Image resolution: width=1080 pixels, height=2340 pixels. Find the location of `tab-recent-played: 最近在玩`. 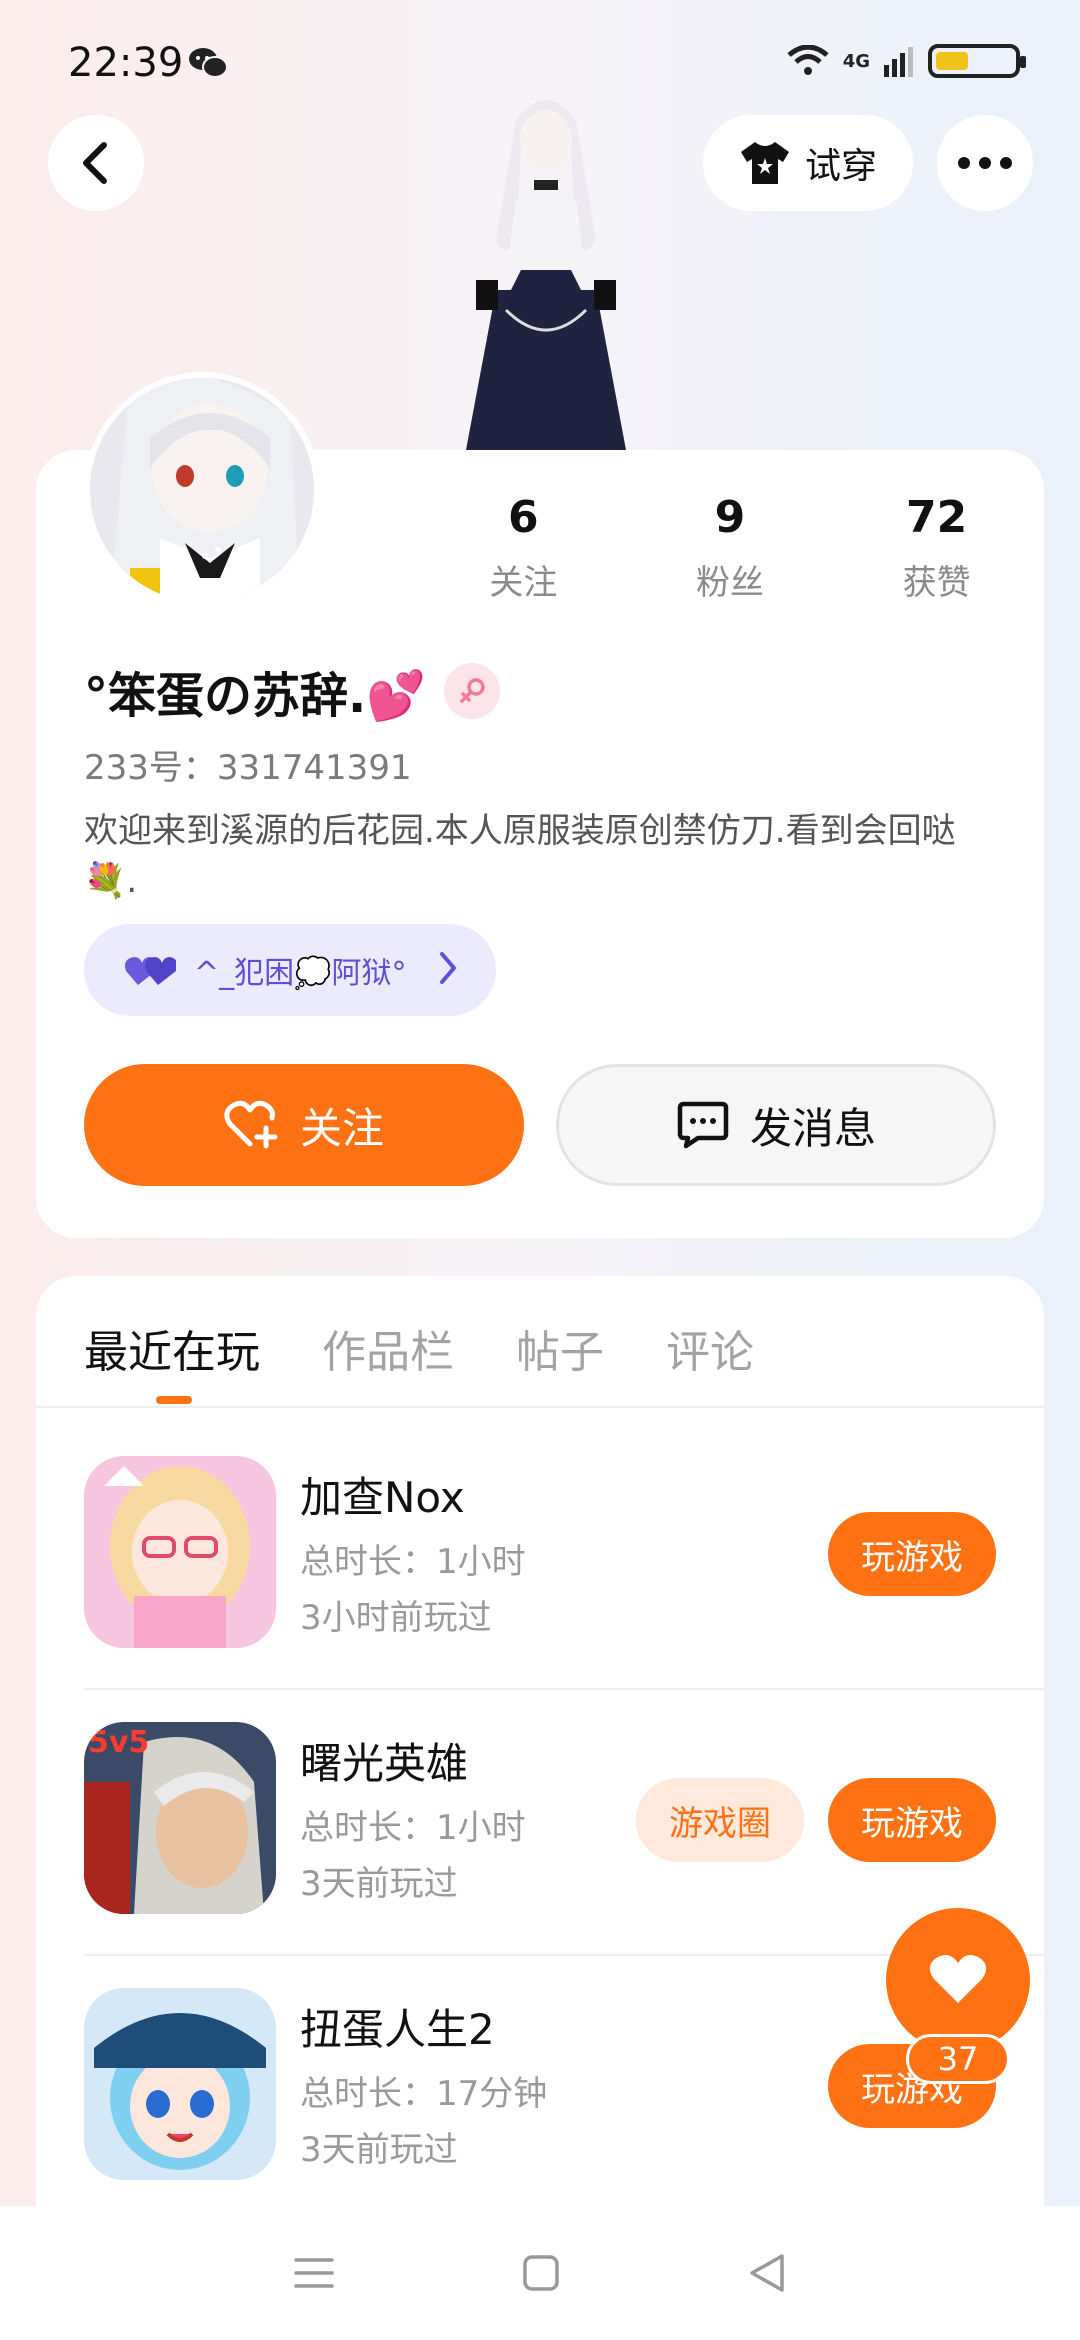

tab-recent-played: 最近在玩 is located at coordinates (172, 1348).